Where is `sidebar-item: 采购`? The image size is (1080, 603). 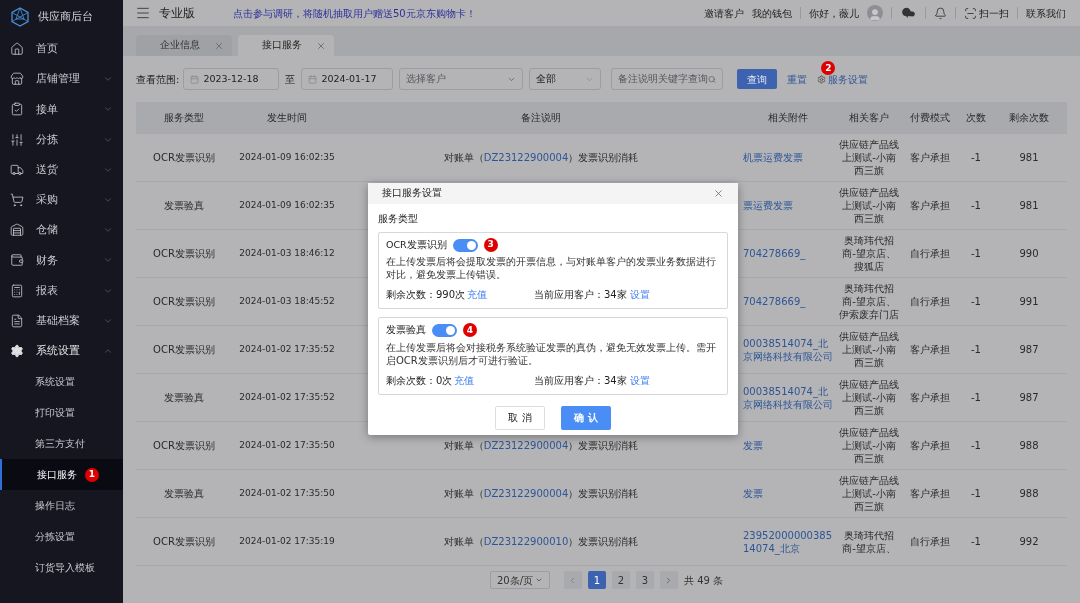
sidebar-item: 采购 is located at coordinates (61, 200).